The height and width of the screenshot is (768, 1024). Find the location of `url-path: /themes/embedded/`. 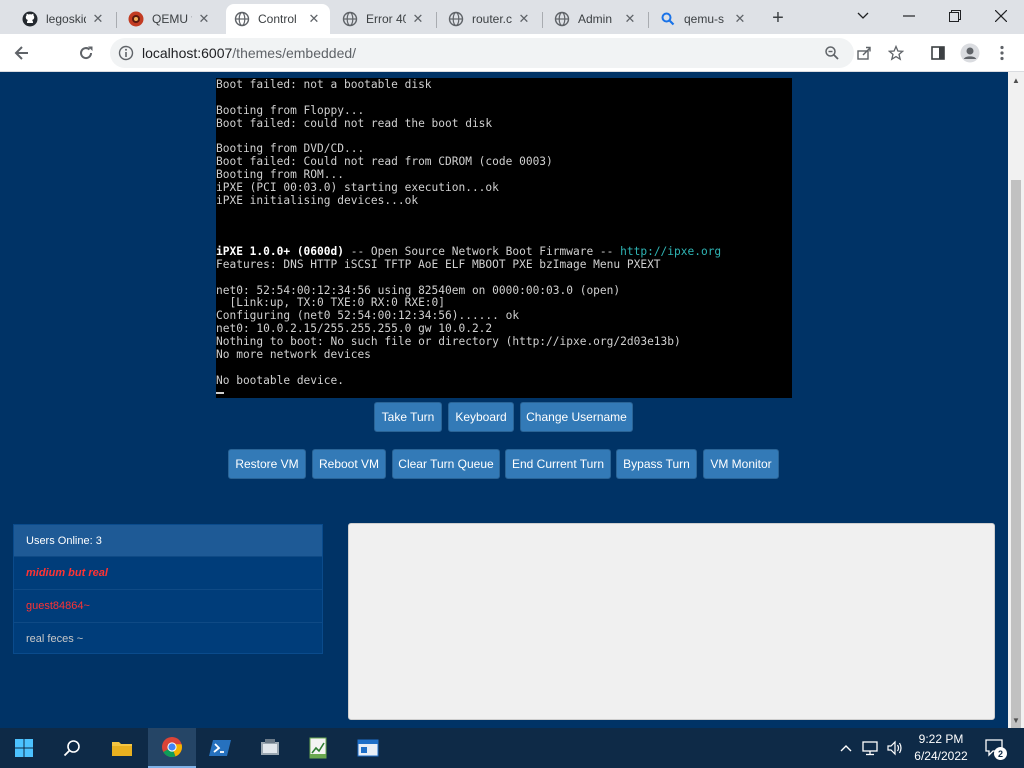

url-path: /themes/embedded/ is located at coordinates (294, 53).